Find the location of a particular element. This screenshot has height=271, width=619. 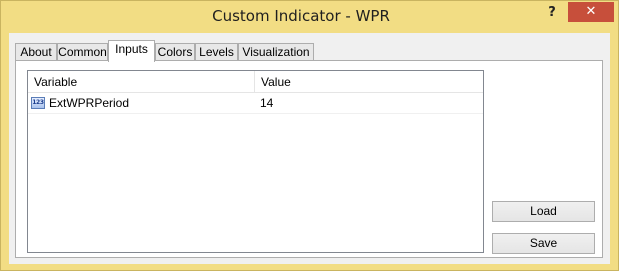

tab-visualization: Visualization is located at coordinates (276, 52).